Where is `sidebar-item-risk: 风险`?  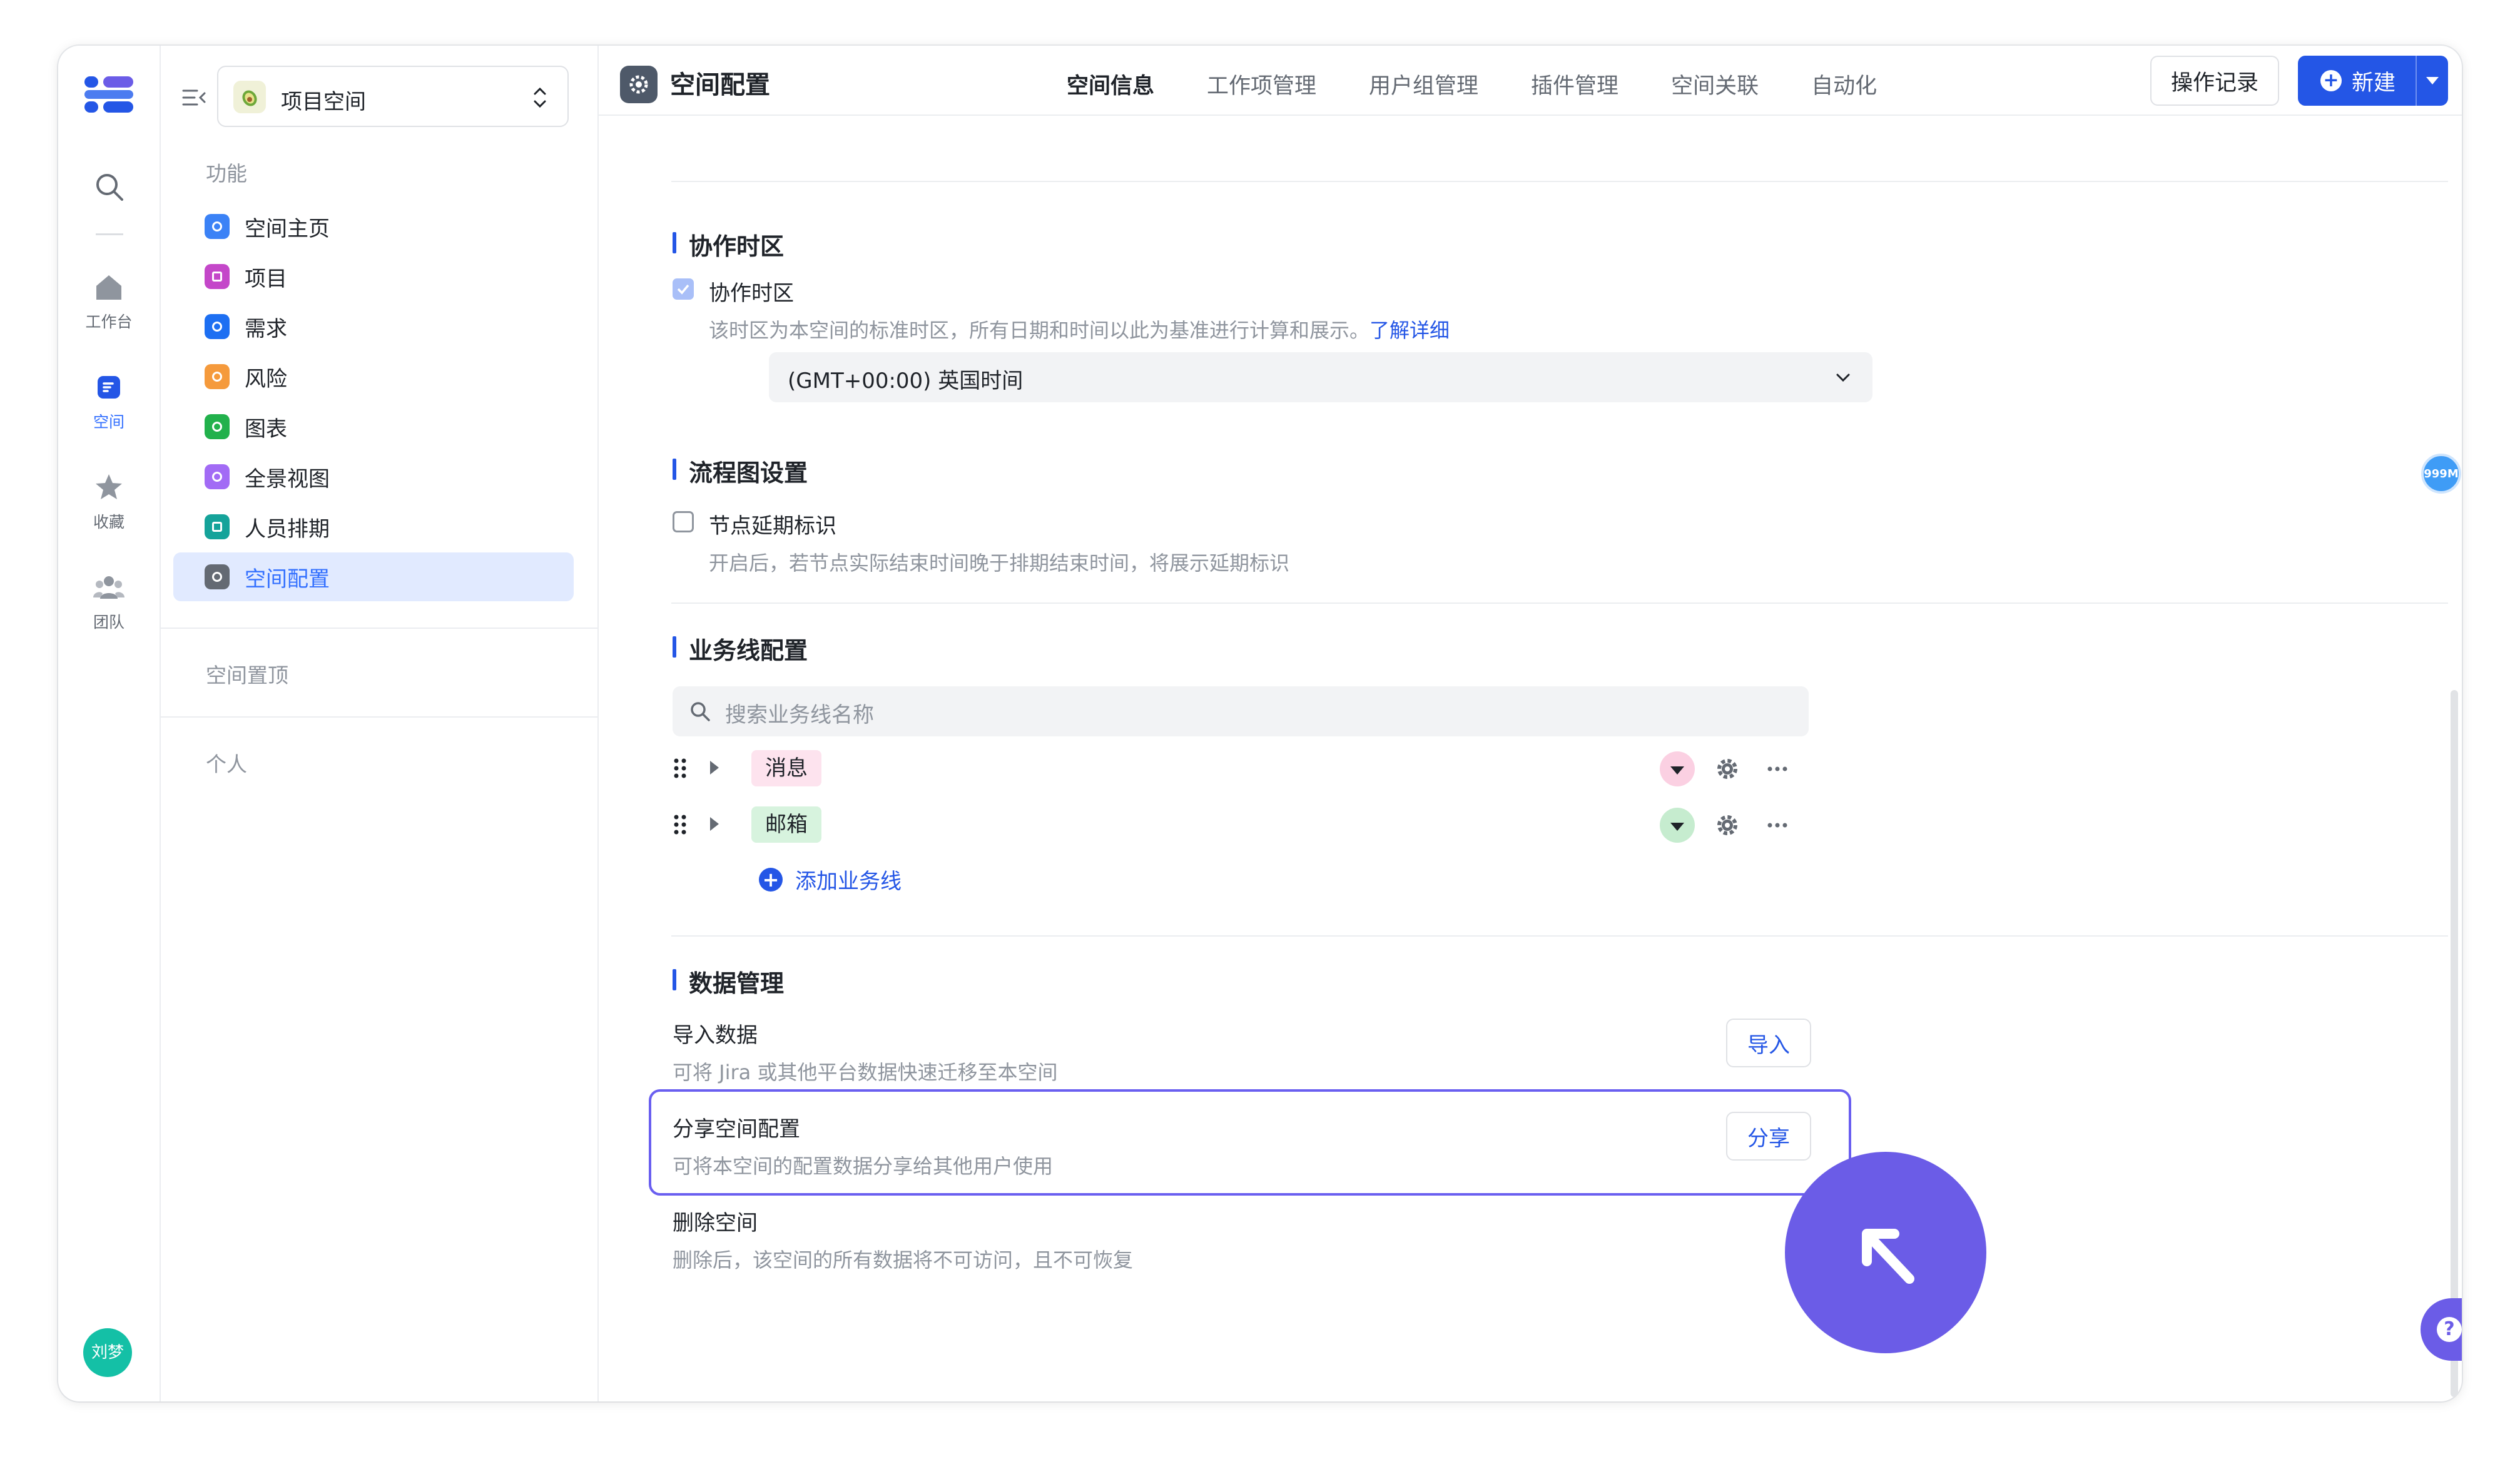 sidebar-item-risk: 风险 is located at coordinates (373, 376).